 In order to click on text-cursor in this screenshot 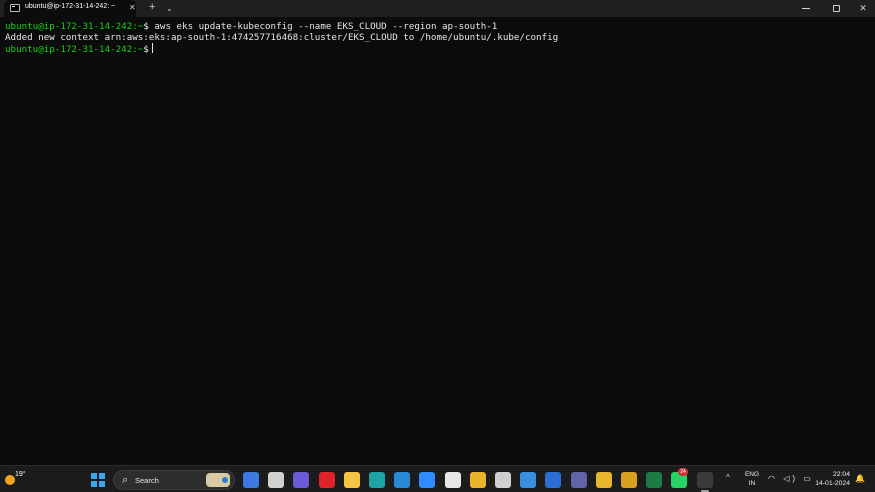, I will do `click(152, 48)`.